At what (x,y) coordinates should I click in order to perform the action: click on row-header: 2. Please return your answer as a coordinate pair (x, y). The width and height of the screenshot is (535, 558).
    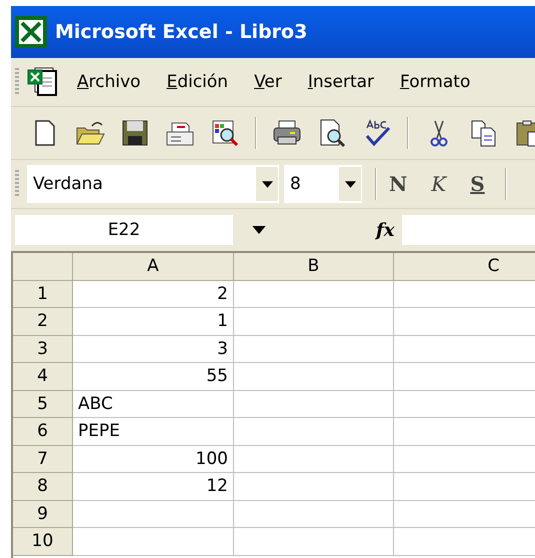
    Looking at the image, I should click on (43, 322).